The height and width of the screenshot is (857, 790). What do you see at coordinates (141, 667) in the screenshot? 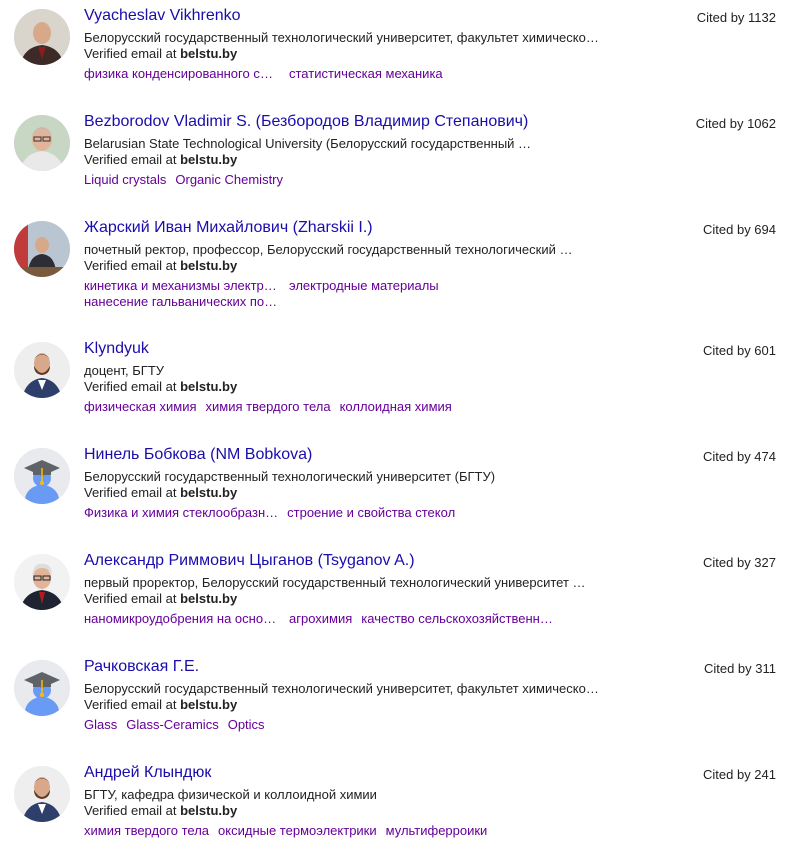
I see `profile-name-link: Рачковская Г.Е.` at bounding box center [141, 667].